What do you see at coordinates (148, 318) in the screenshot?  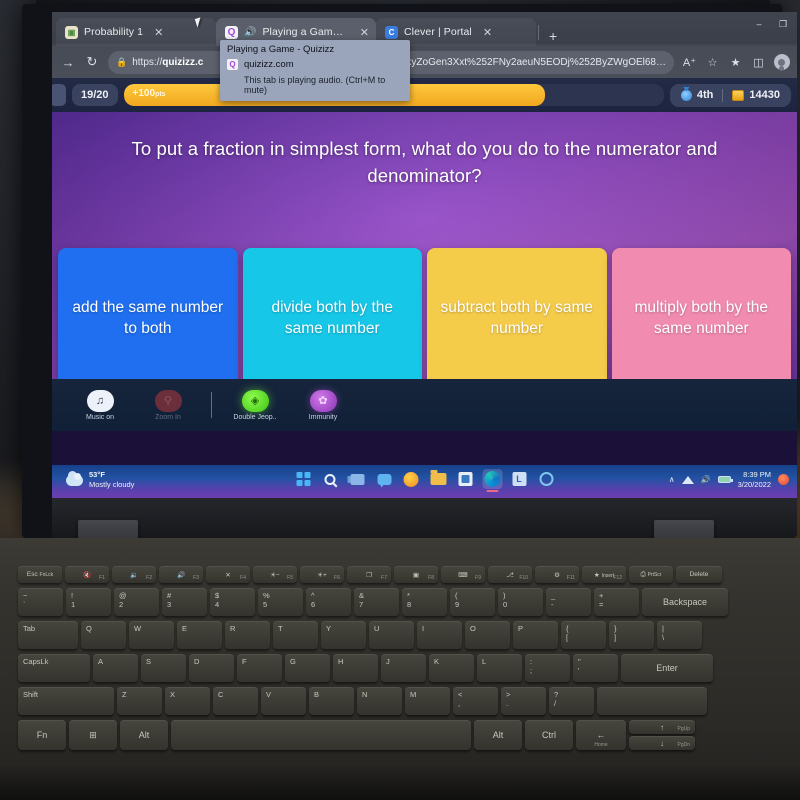 I see `answer-option-1: add the same number to both` at bounding box center [148, 318].